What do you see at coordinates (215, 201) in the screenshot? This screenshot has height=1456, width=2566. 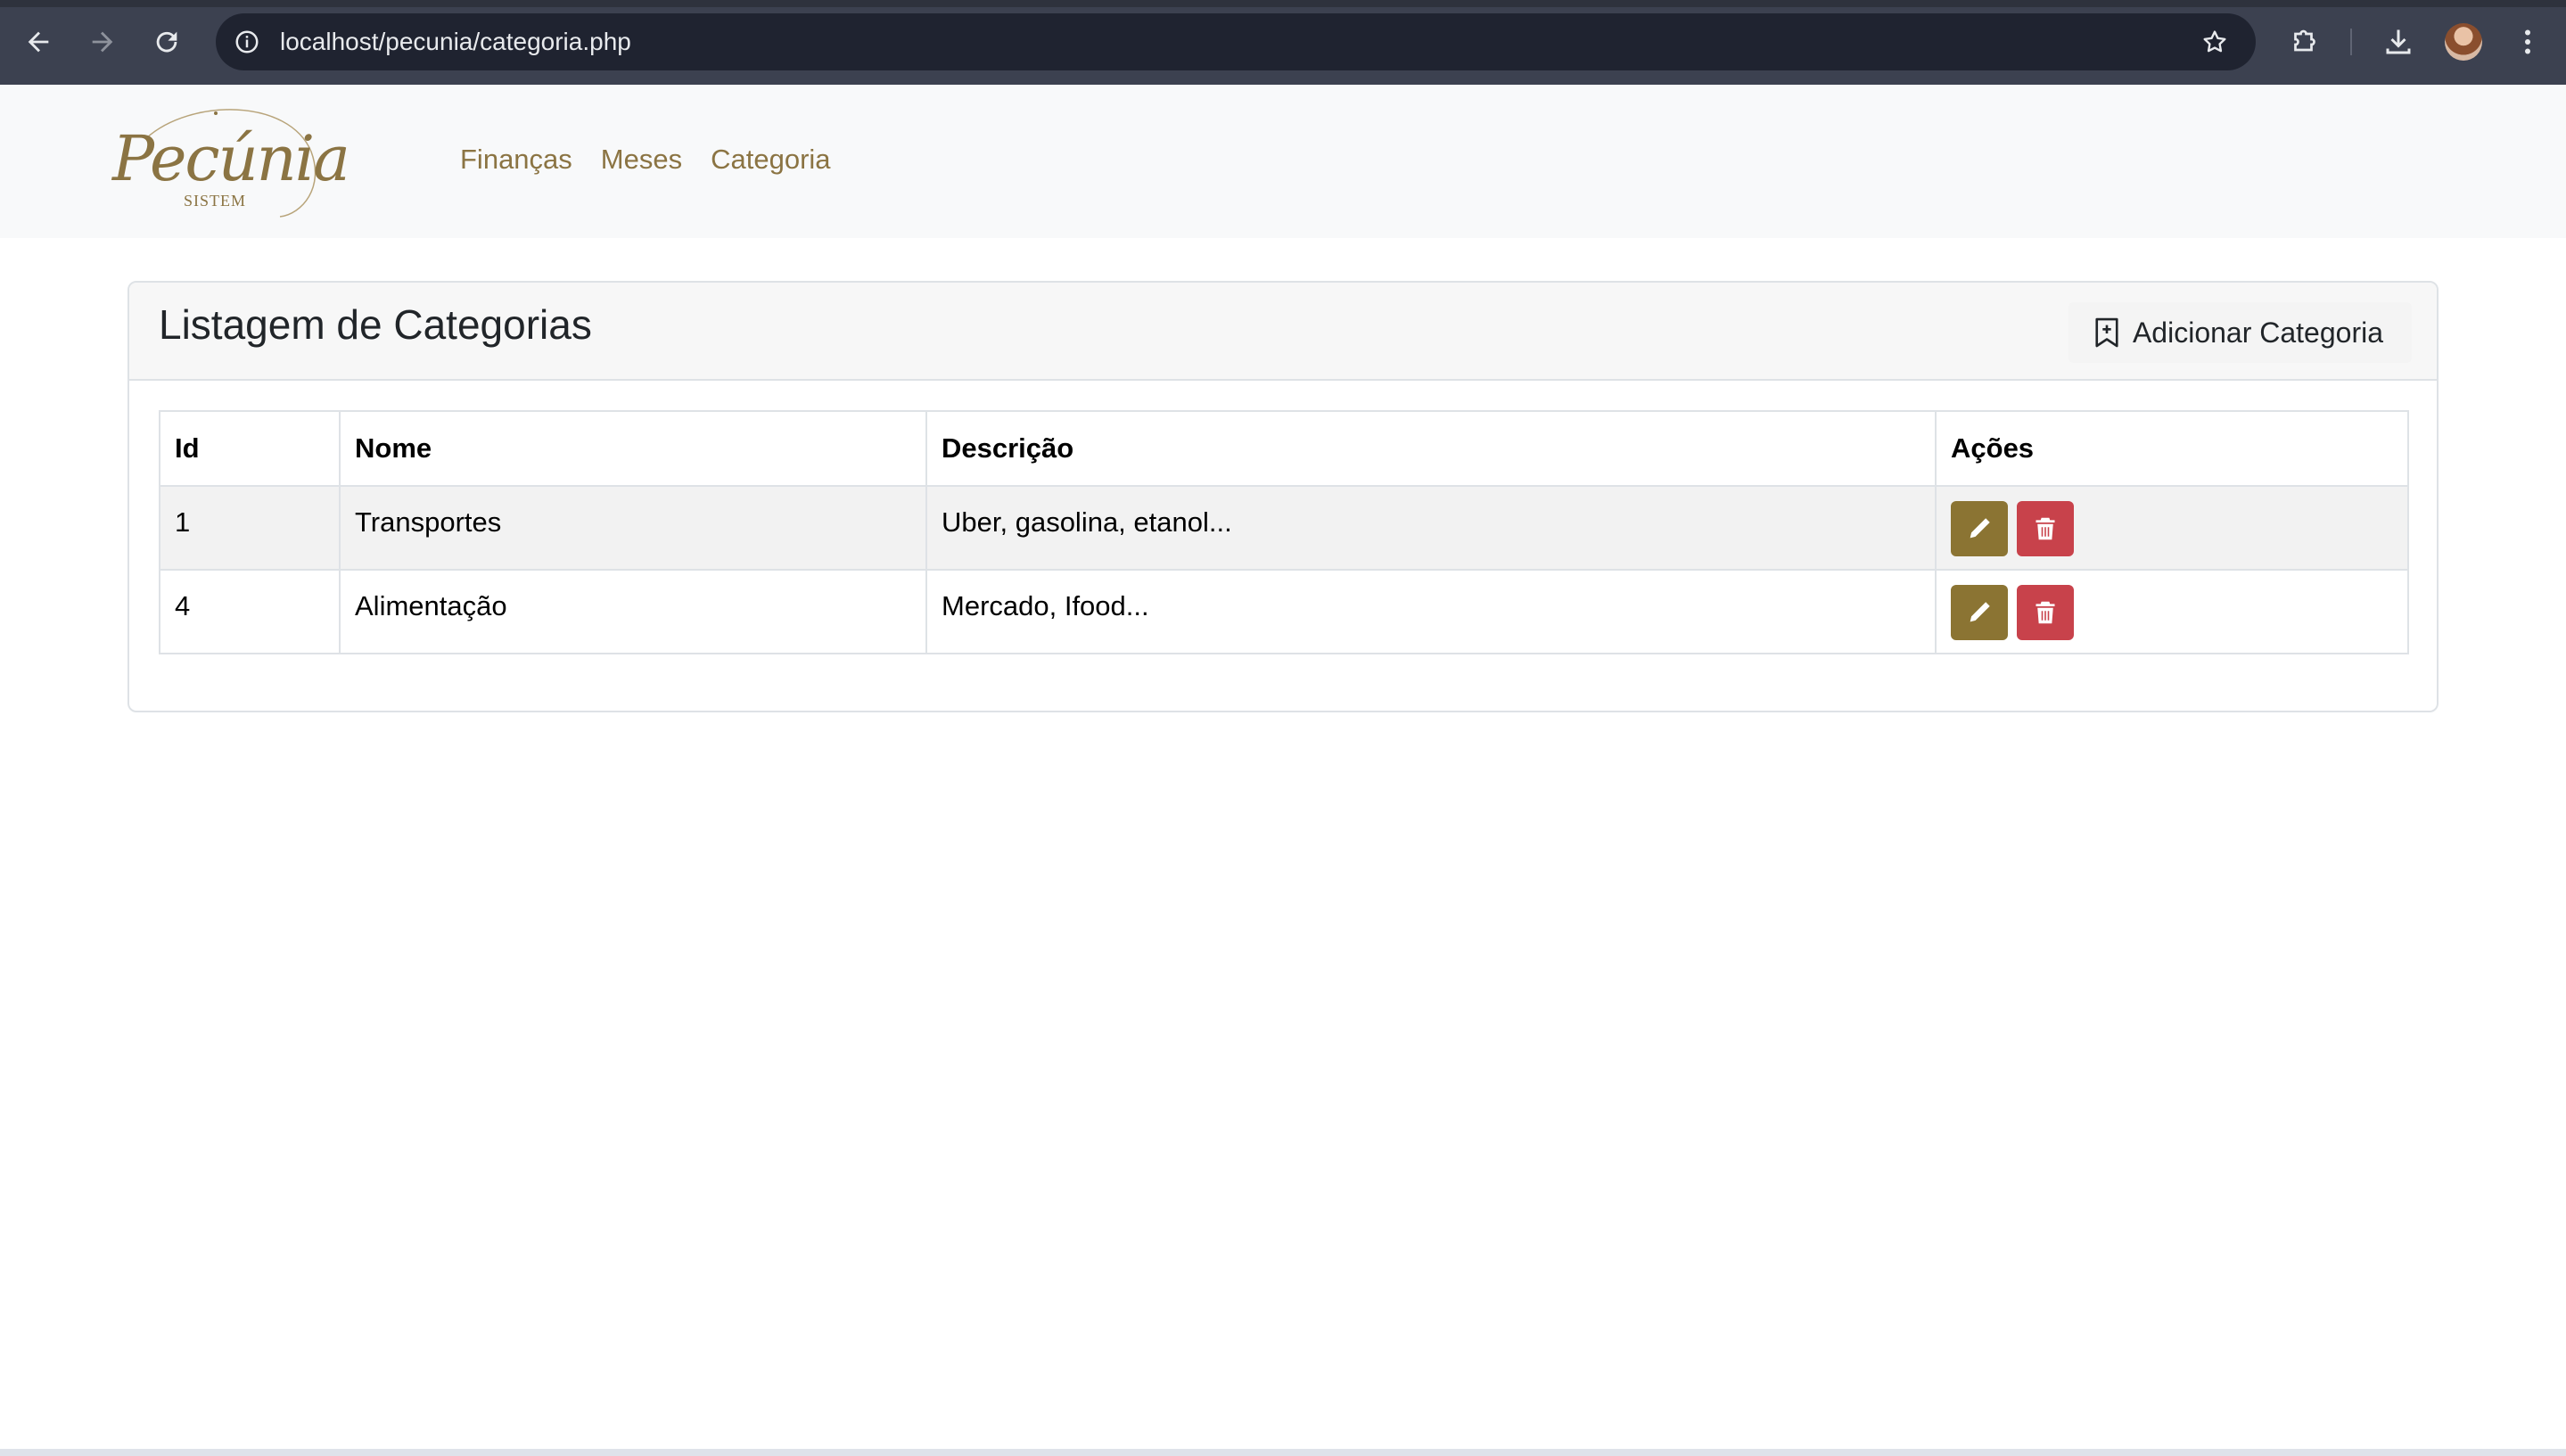 I see `logo-subtitle: SISTEM` at bounding box center [215, 201].